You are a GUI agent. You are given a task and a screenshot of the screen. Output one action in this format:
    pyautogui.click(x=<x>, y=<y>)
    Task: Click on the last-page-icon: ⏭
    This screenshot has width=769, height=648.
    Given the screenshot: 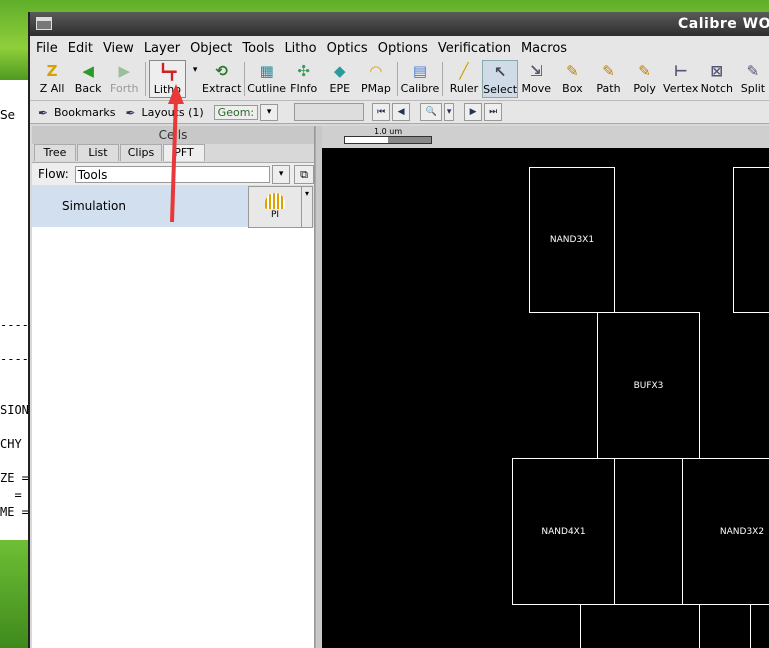 What is the action you would take?
    pyautogui.click(x=493, y=112)
    